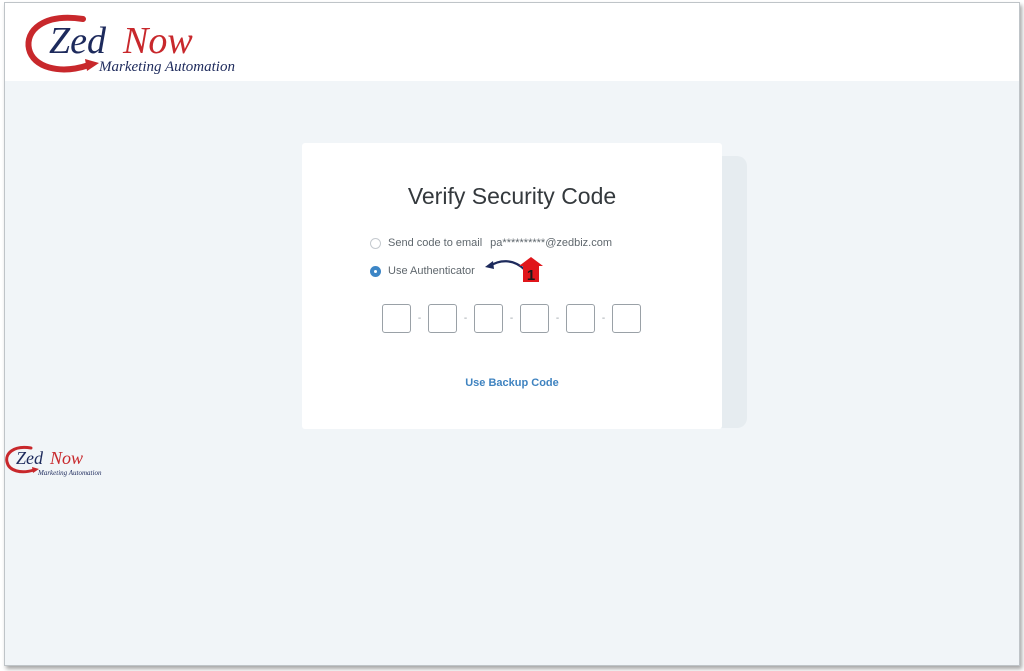  Describe the element at coordinates (435, 243) in the screenshot. I see `option-send-email-label: Send code to email` at that location.